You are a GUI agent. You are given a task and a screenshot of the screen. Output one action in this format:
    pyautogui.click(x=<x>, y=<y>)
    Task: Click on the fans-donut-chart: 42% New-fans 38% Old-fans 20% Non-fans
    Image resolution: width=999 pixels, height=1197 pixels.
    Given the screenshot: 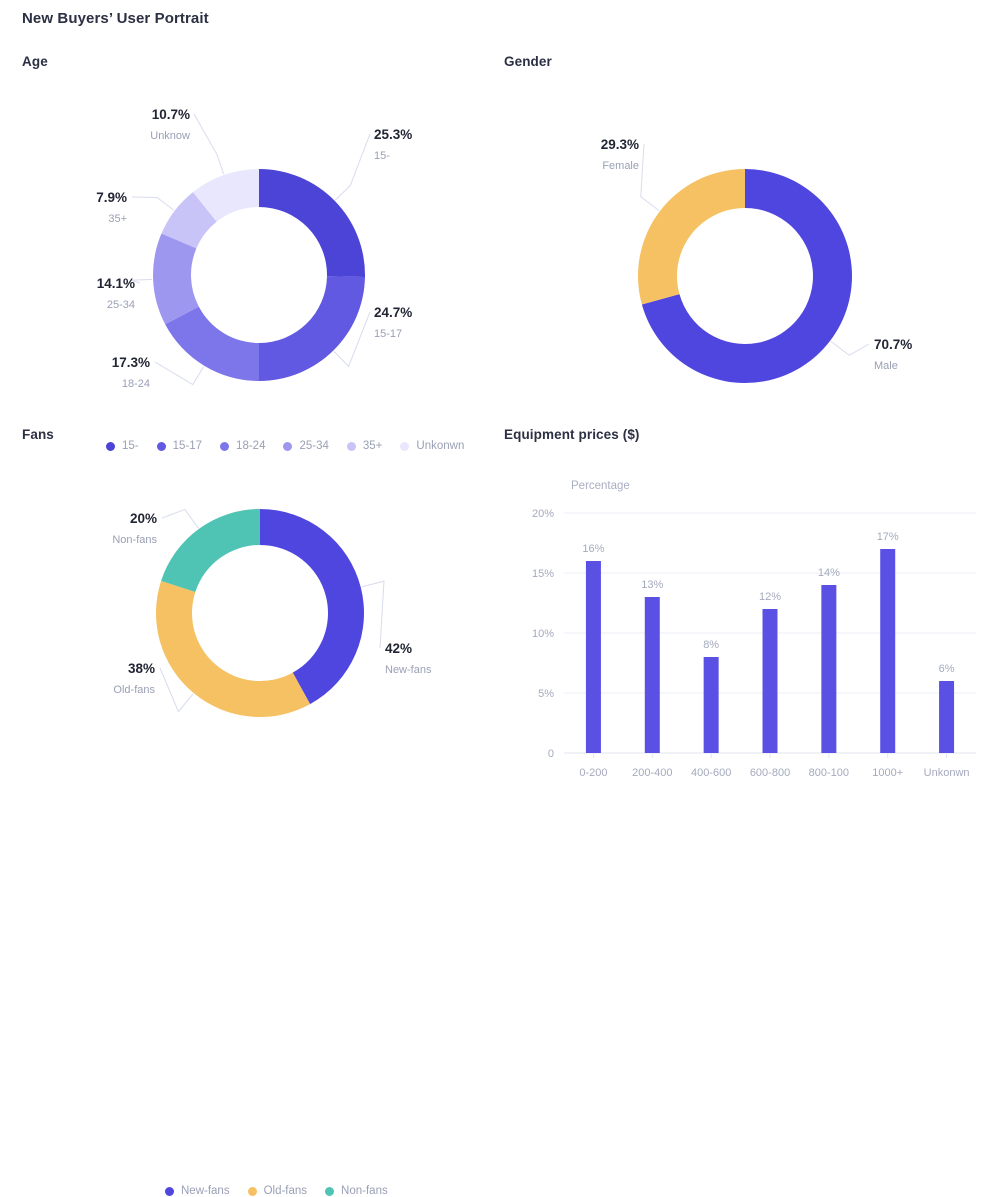 What is the action you would take?
    pyautogui.click(x=257, y=610)
    